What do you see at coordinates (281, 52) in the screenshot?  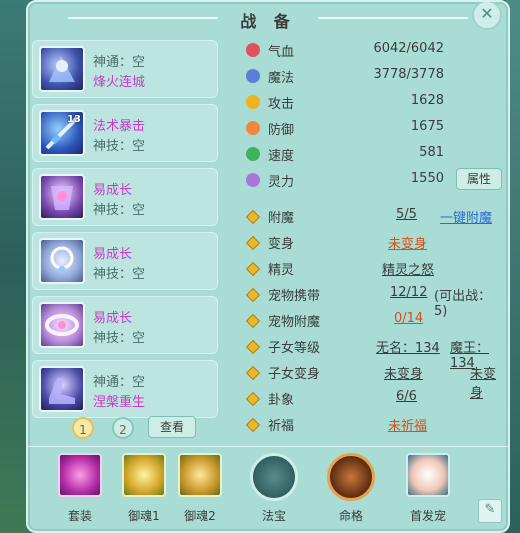 I see `stat-label-hp: 气血` at bounding box center [281, 52].